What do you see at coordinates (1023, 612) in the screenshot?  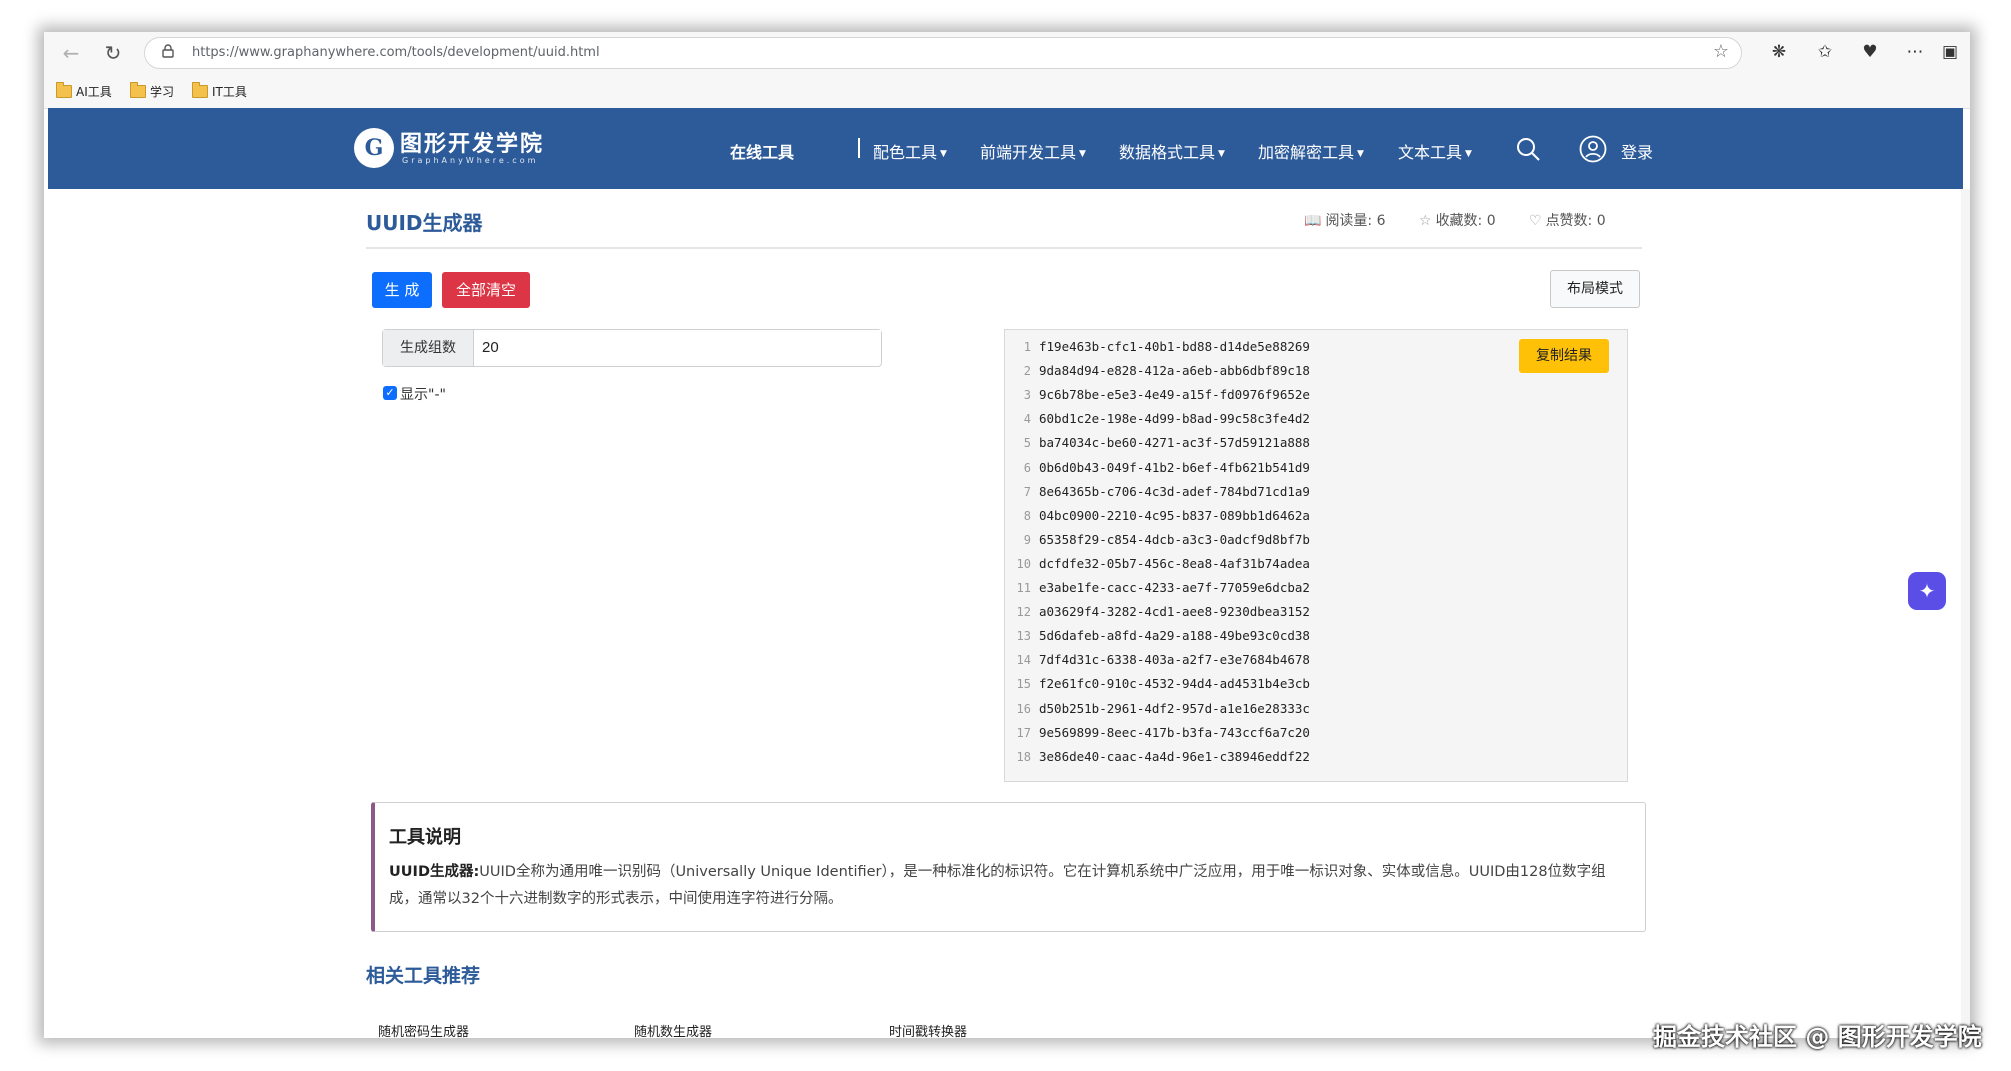 I see `line-number: 12` at bounding box center [1023, 612].